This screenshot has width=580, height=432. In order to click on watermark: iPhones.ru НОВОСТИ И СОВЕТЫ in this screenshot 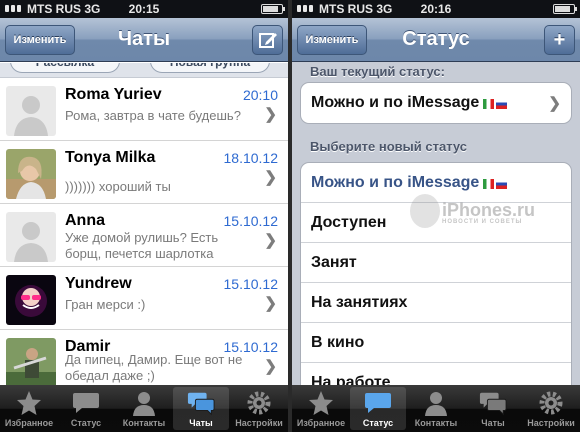, I will do `click(473, 211)`.